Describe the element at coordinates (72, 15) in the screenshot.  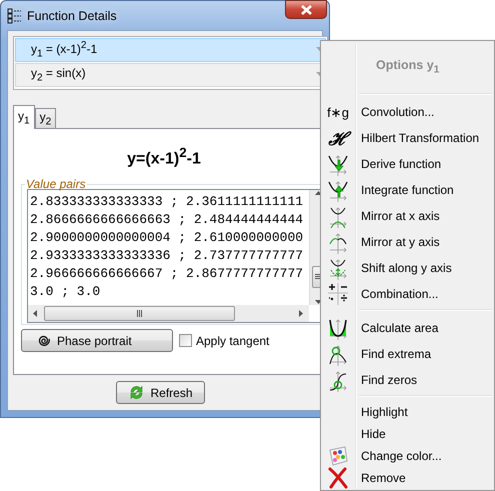
I see `window-title: Function Details` at that location.